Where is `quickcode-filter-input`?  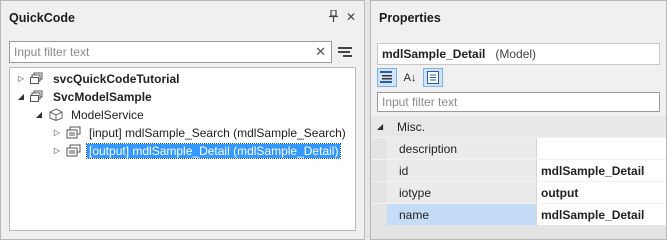
quickcode-filter-input is located at coordinates (170, 52).